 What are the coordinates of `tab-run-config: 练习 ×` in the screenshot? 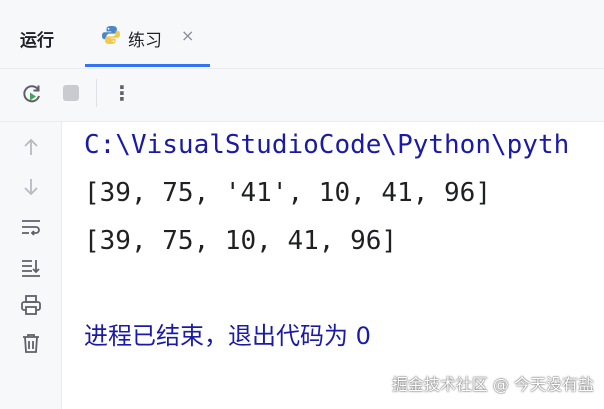 It's located at (147, 38).